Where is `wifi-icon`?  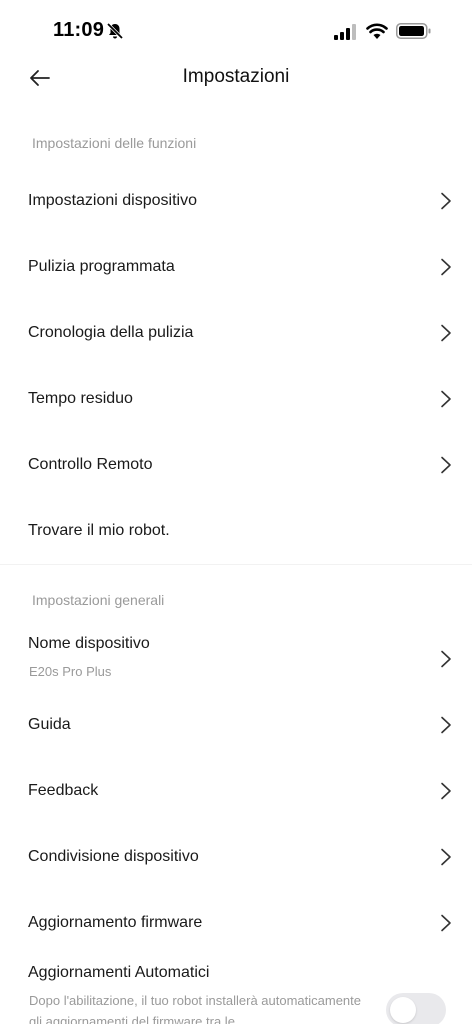 wifi-icon is located at coordinates (377, 31).